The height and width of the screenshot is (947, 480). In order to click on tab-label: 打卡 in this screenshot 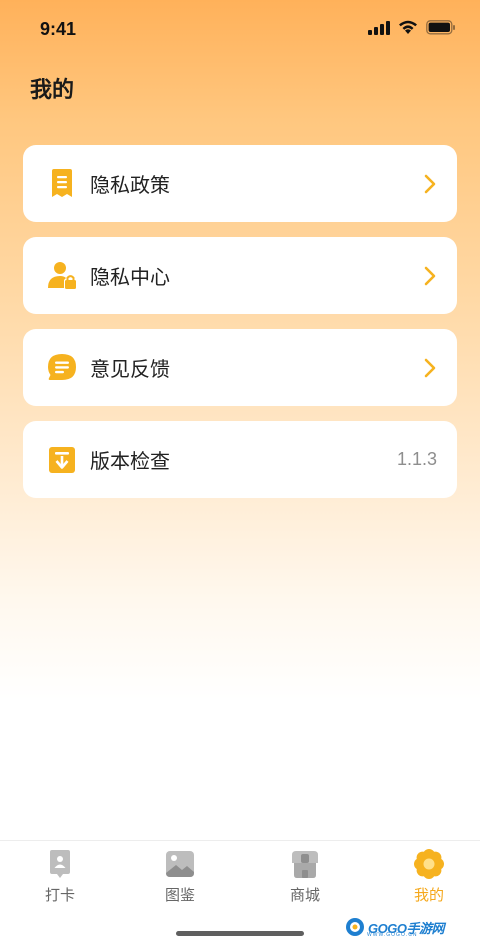, I will do `click(59, 895)`.